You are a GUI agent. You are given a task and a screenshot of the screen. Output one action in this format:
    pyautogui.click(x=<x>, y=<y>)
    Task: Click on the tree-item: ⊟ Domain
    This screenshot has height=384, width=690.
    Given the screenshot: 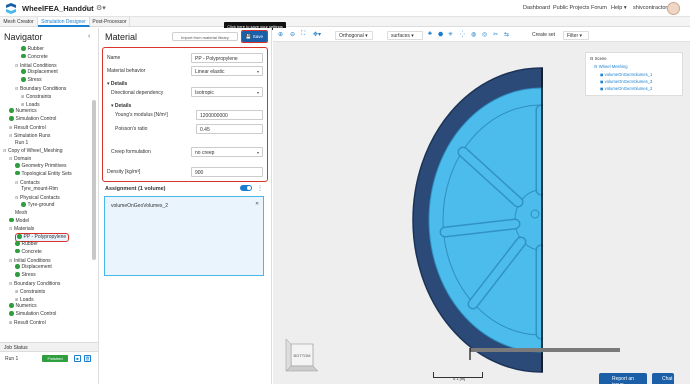 What is the action you would take?
    pyautogui.click(x=20, y=159)
    